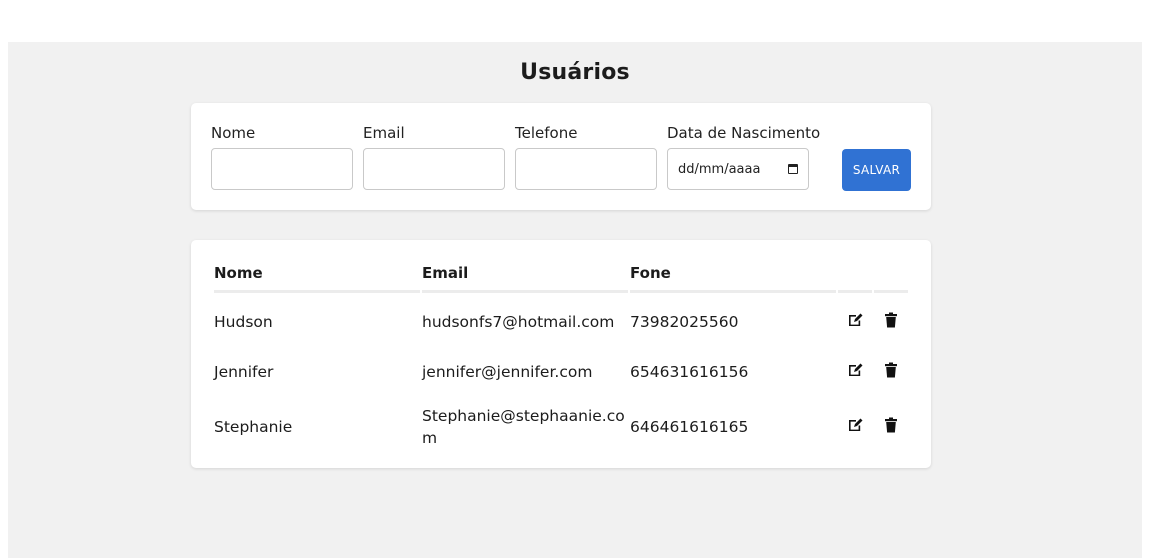  What do you see at coordinates (244, 372) in the screenshot?
I see `cell-nome: Jennifer` at bounding box center [244, 372].